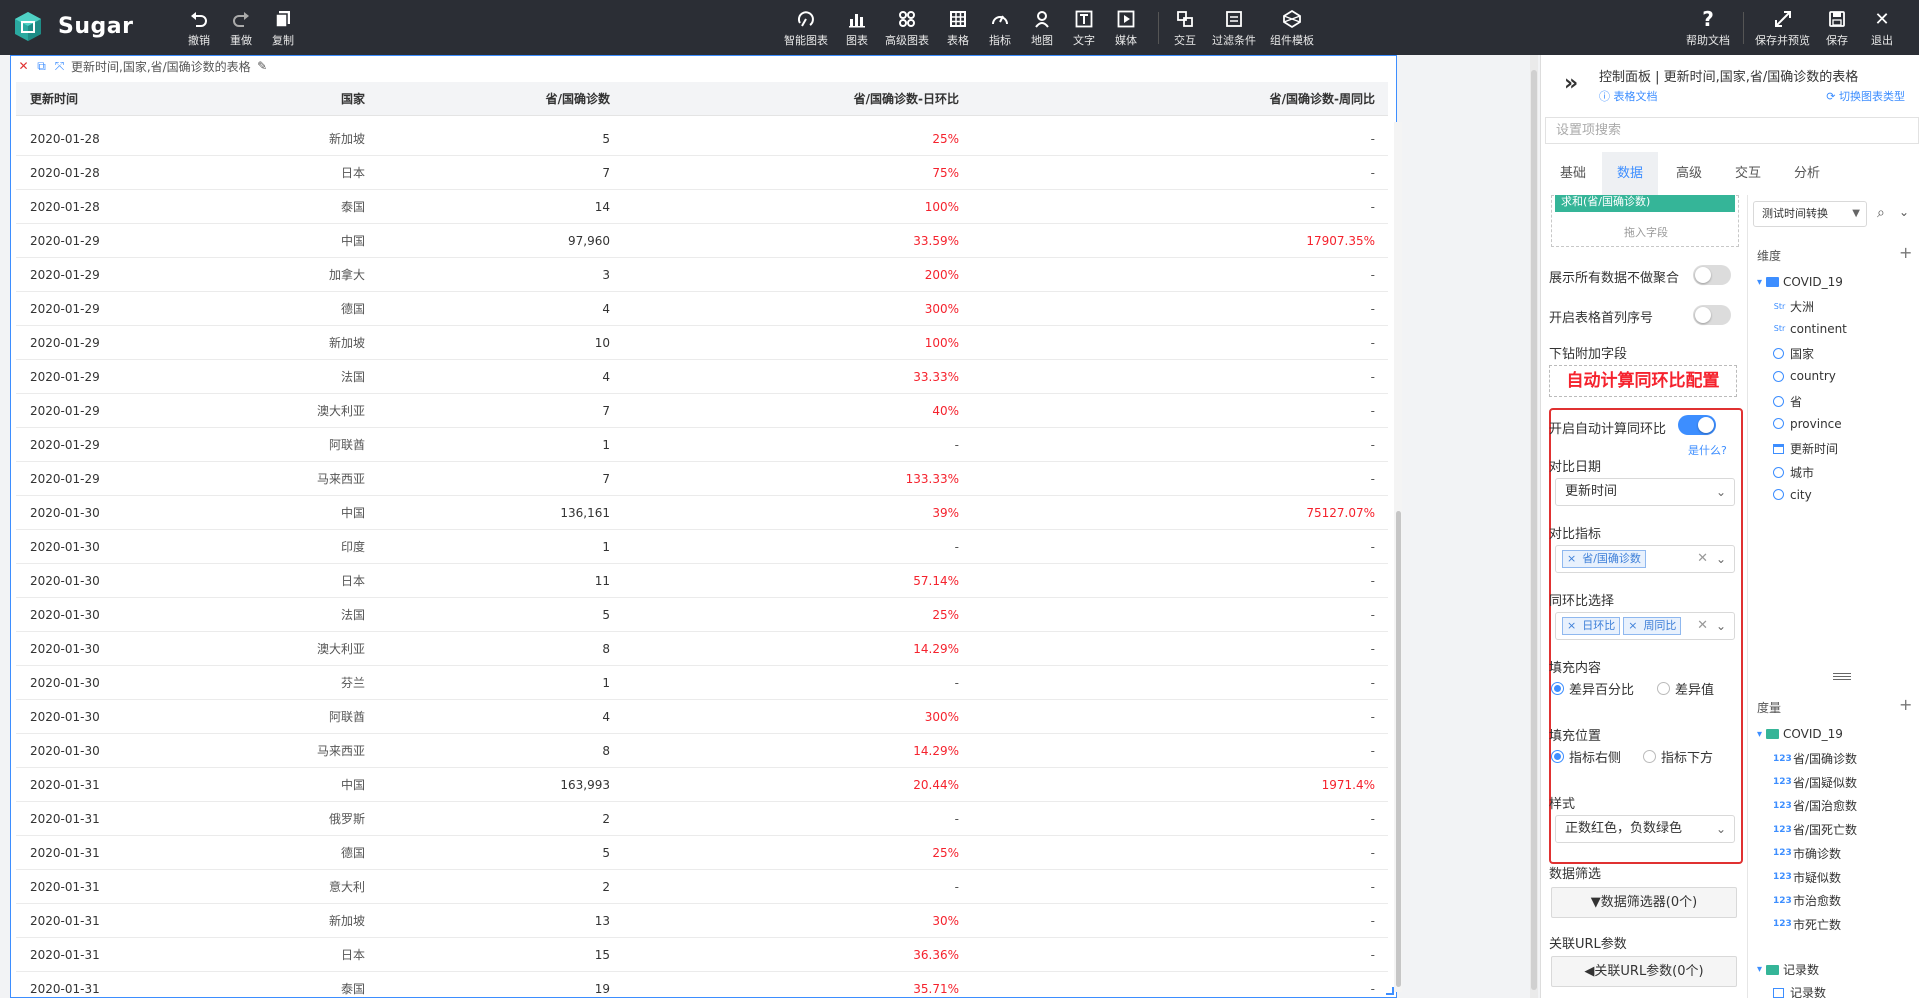 This screenshot has height=998, width=1919. Describe the element at coordinates (907, 29) in the screenshot. I see `advanced-chart-button: 高级图表` at that location.